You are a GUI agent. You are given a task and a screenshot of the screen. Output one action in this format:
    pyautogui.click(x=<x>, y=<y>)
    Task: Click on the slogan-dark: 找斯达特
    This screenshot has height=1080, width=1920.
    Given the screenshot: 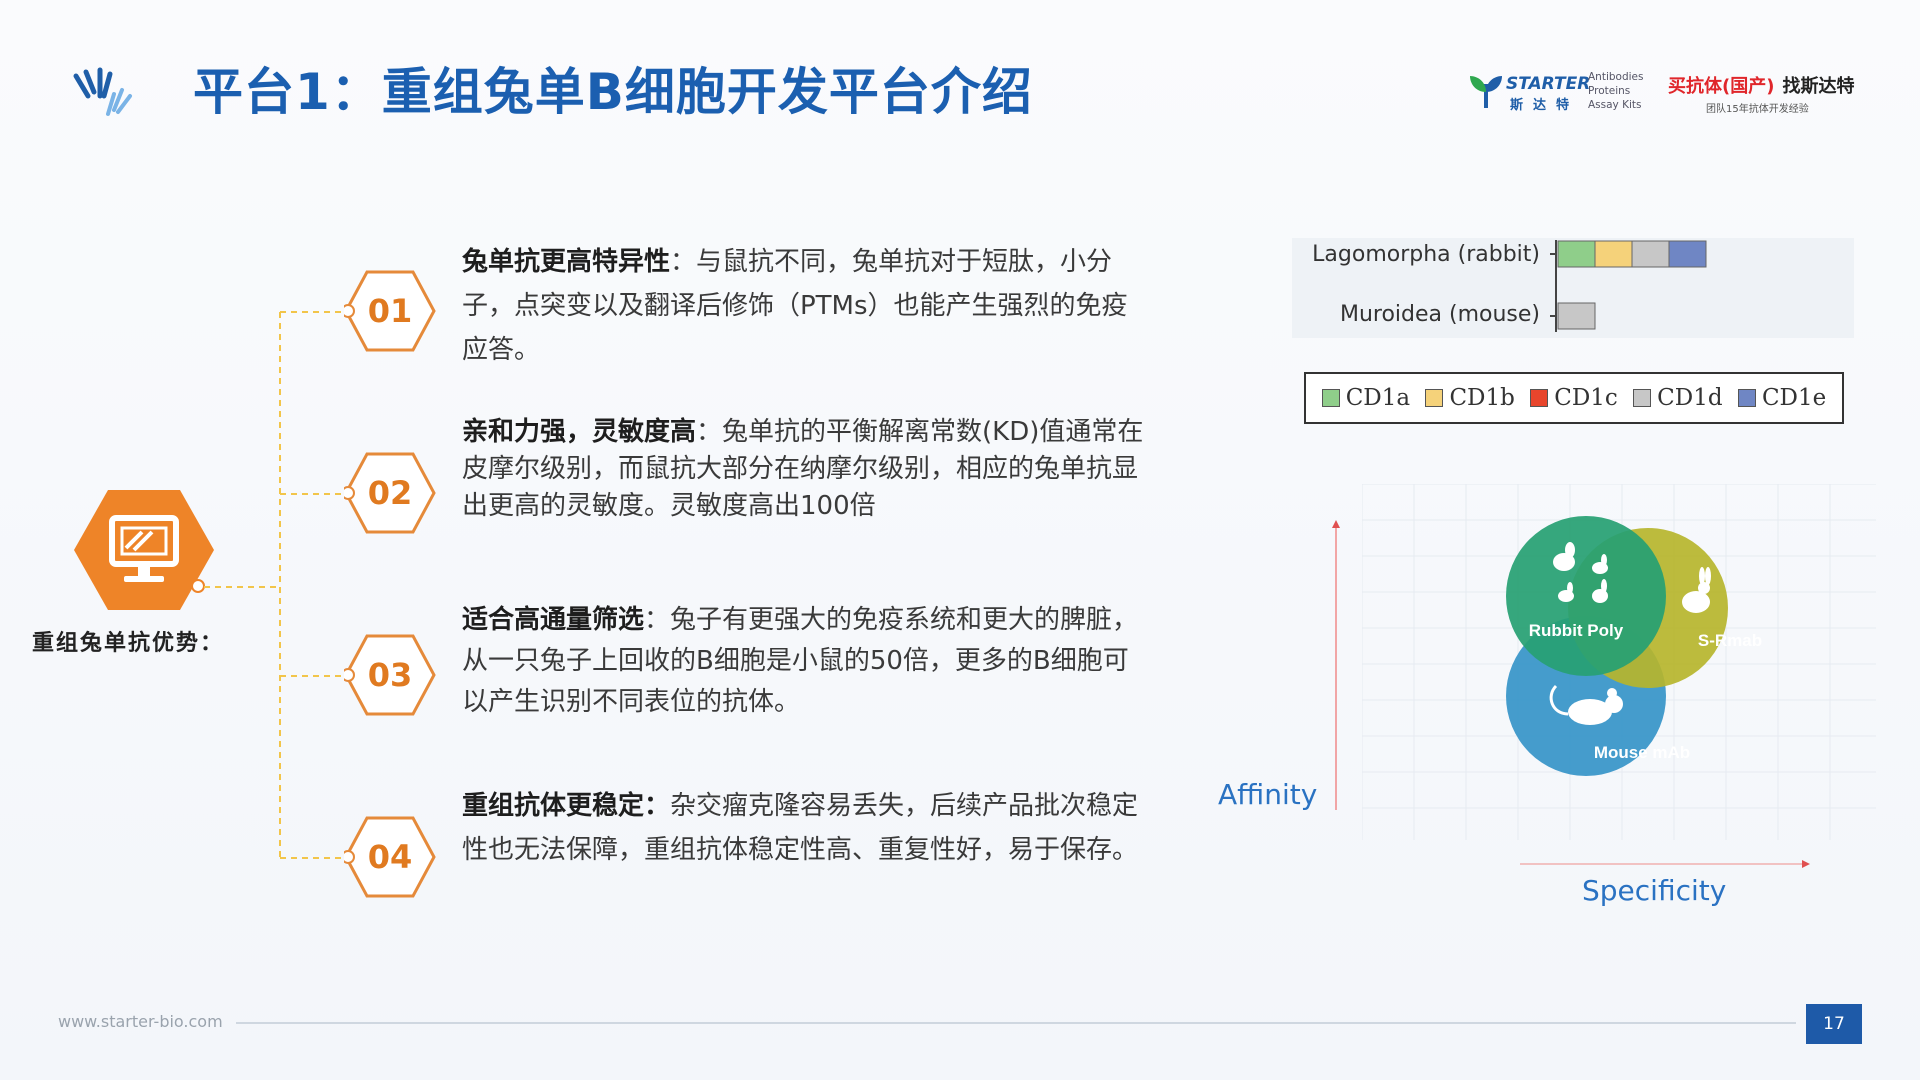 What is the action you would take?
    pyautogui.click(x=1818, y=86)
    